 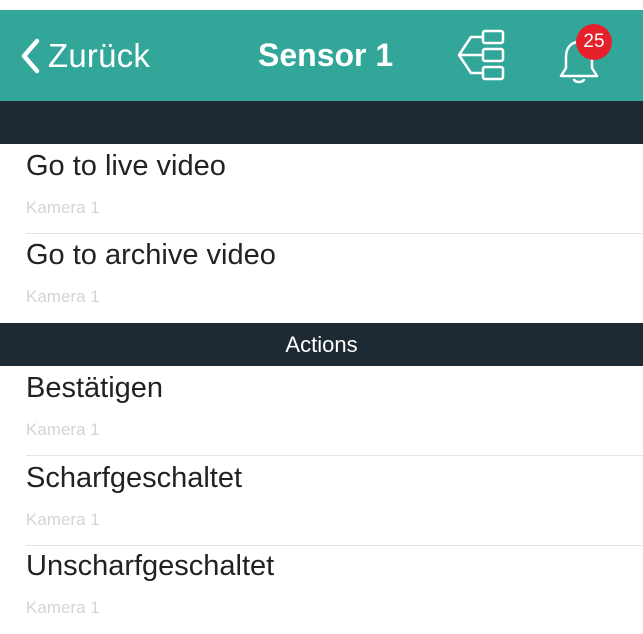 I want to click on list-item: Go to archive video Kamera 1, so click(x=321, y=278).